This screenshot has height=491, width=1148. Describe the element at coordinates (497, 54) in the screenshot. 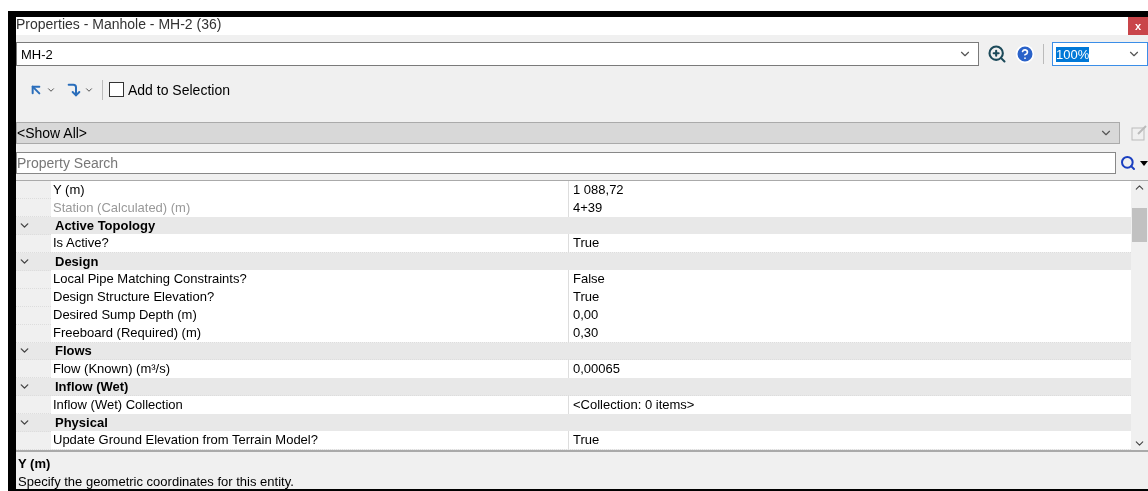

I see `element-dropdown: MH-2` at that location.